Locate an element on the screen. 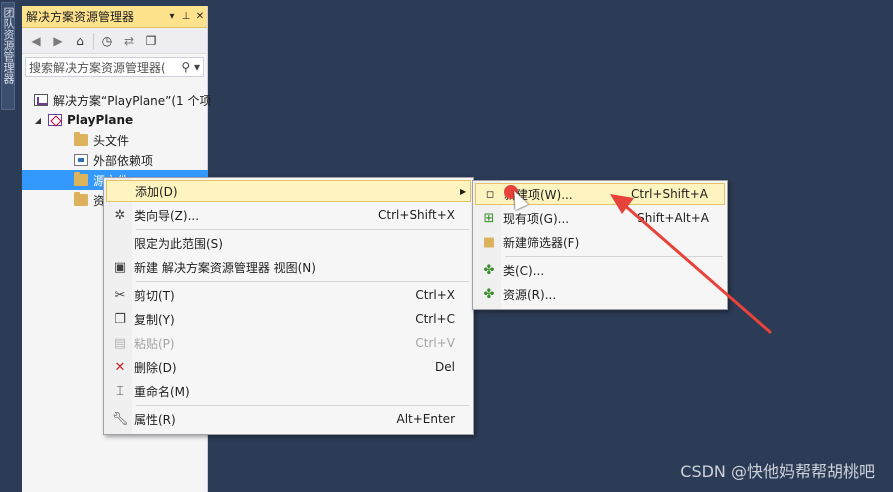 This screenshot has width=893, height=492. annotation-arrow is located at coordinates (691, 264).